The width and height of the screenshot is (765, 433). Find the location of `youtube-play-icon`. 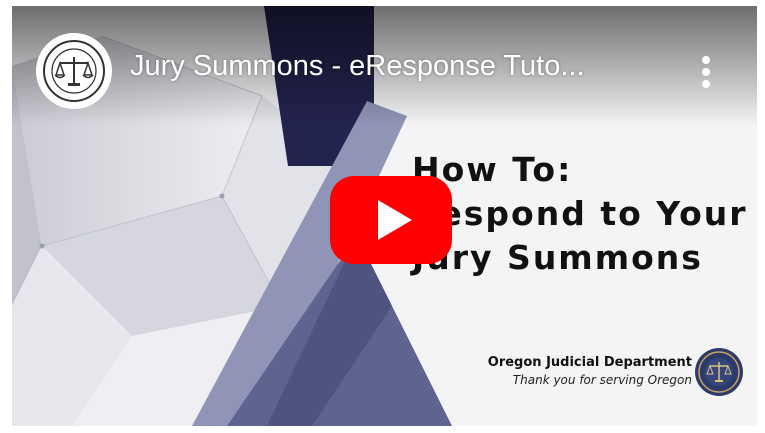

youtube-play-icon is located at coordinates (391, 220).